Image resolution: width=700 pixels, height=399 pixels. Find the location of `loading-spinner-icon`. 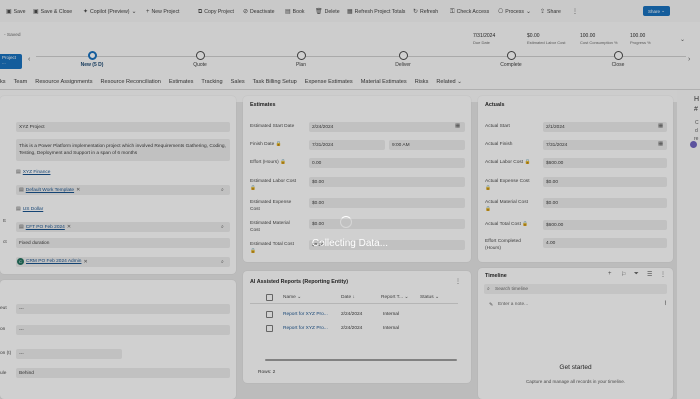

loading-spinner-icon is located at coordinates (346, 222).